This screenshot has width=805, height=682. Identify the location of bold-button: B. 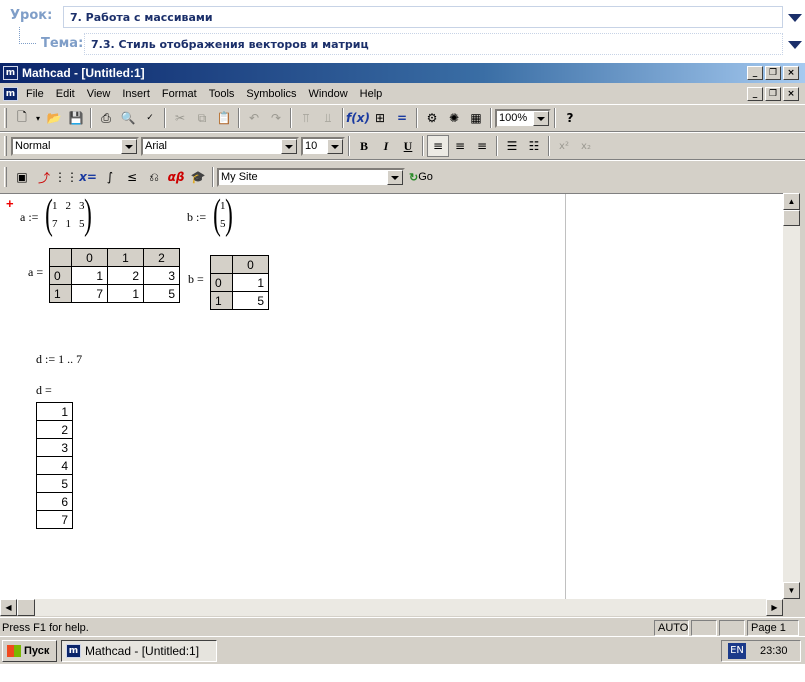
(364, 146).